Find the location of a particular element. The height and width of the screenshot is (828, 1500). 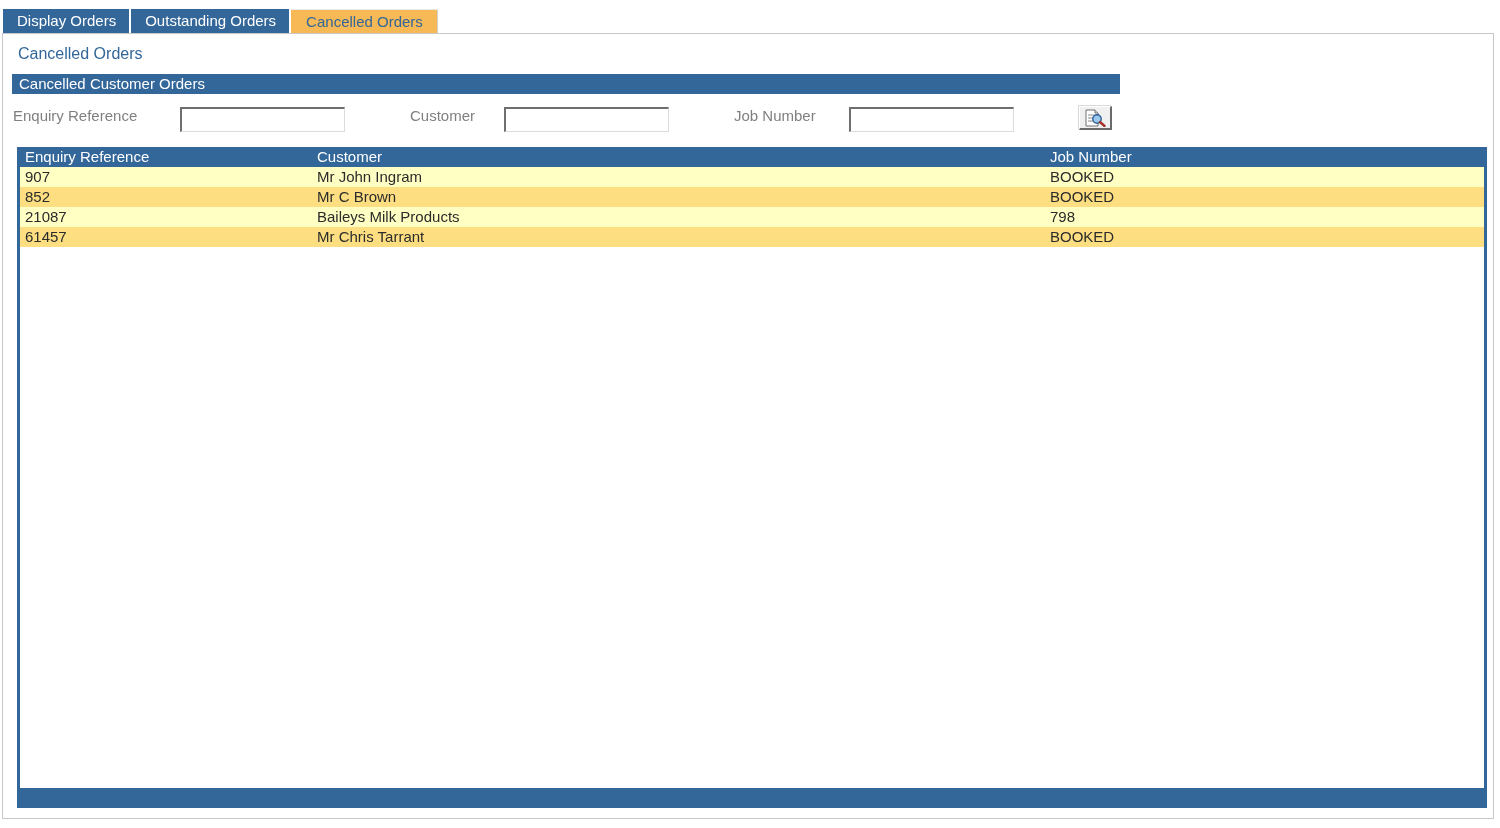

field-label: Customer is located at coordinates (443, 115).